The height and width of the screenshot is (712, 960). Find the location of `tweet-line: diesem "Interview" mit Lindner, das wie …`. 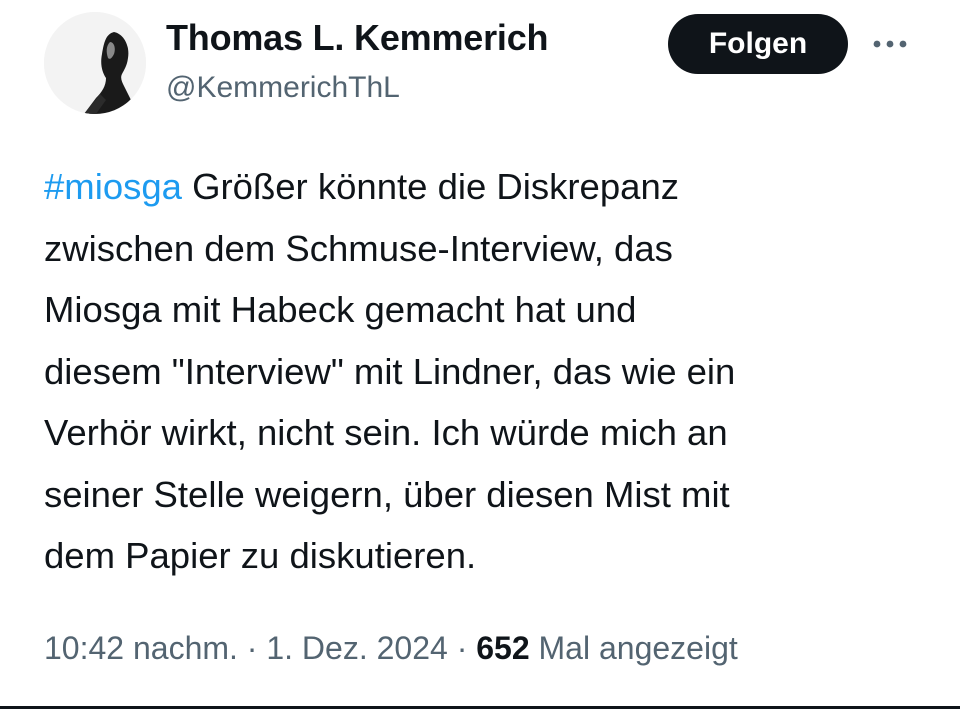

tweet-line: diesem "Interview" mit Lindner, das wie … is located at coordinates (390, 371).